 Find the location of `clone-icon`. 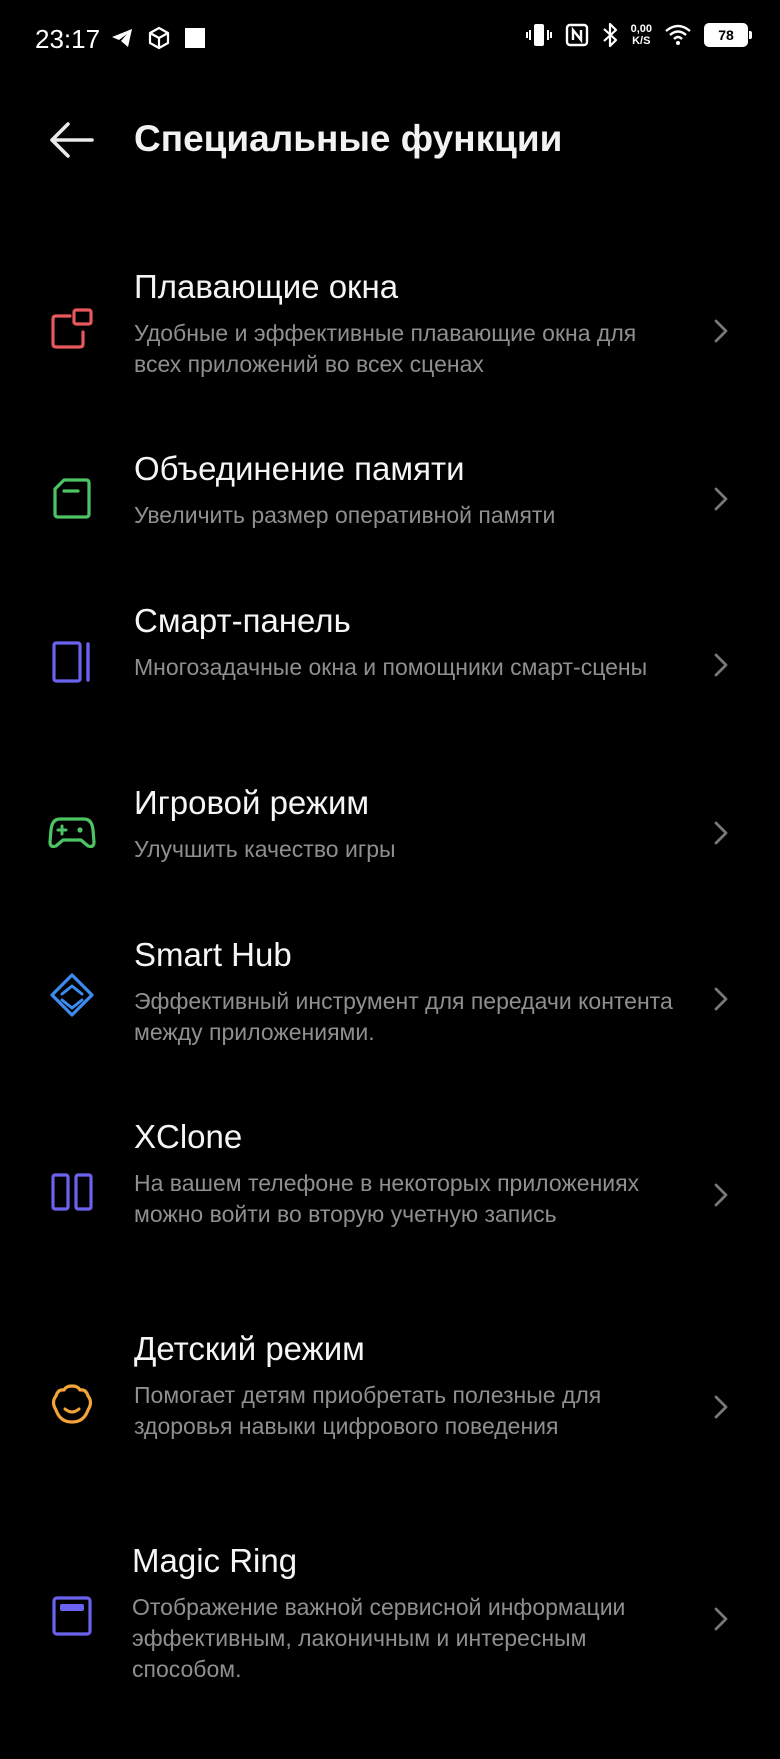

clone-icon is located at coordinates (72, 1192).